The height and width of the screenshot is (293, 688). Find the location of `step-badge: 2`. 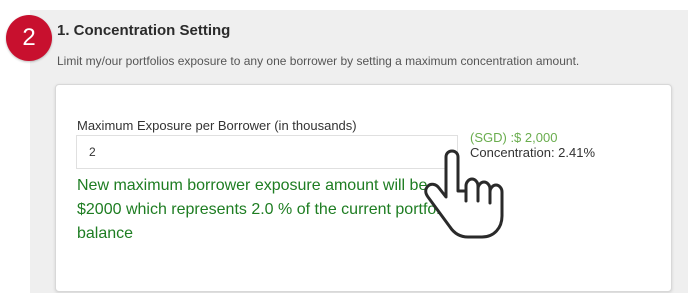

step-badge: 2 is located at coordinates (29, 38).